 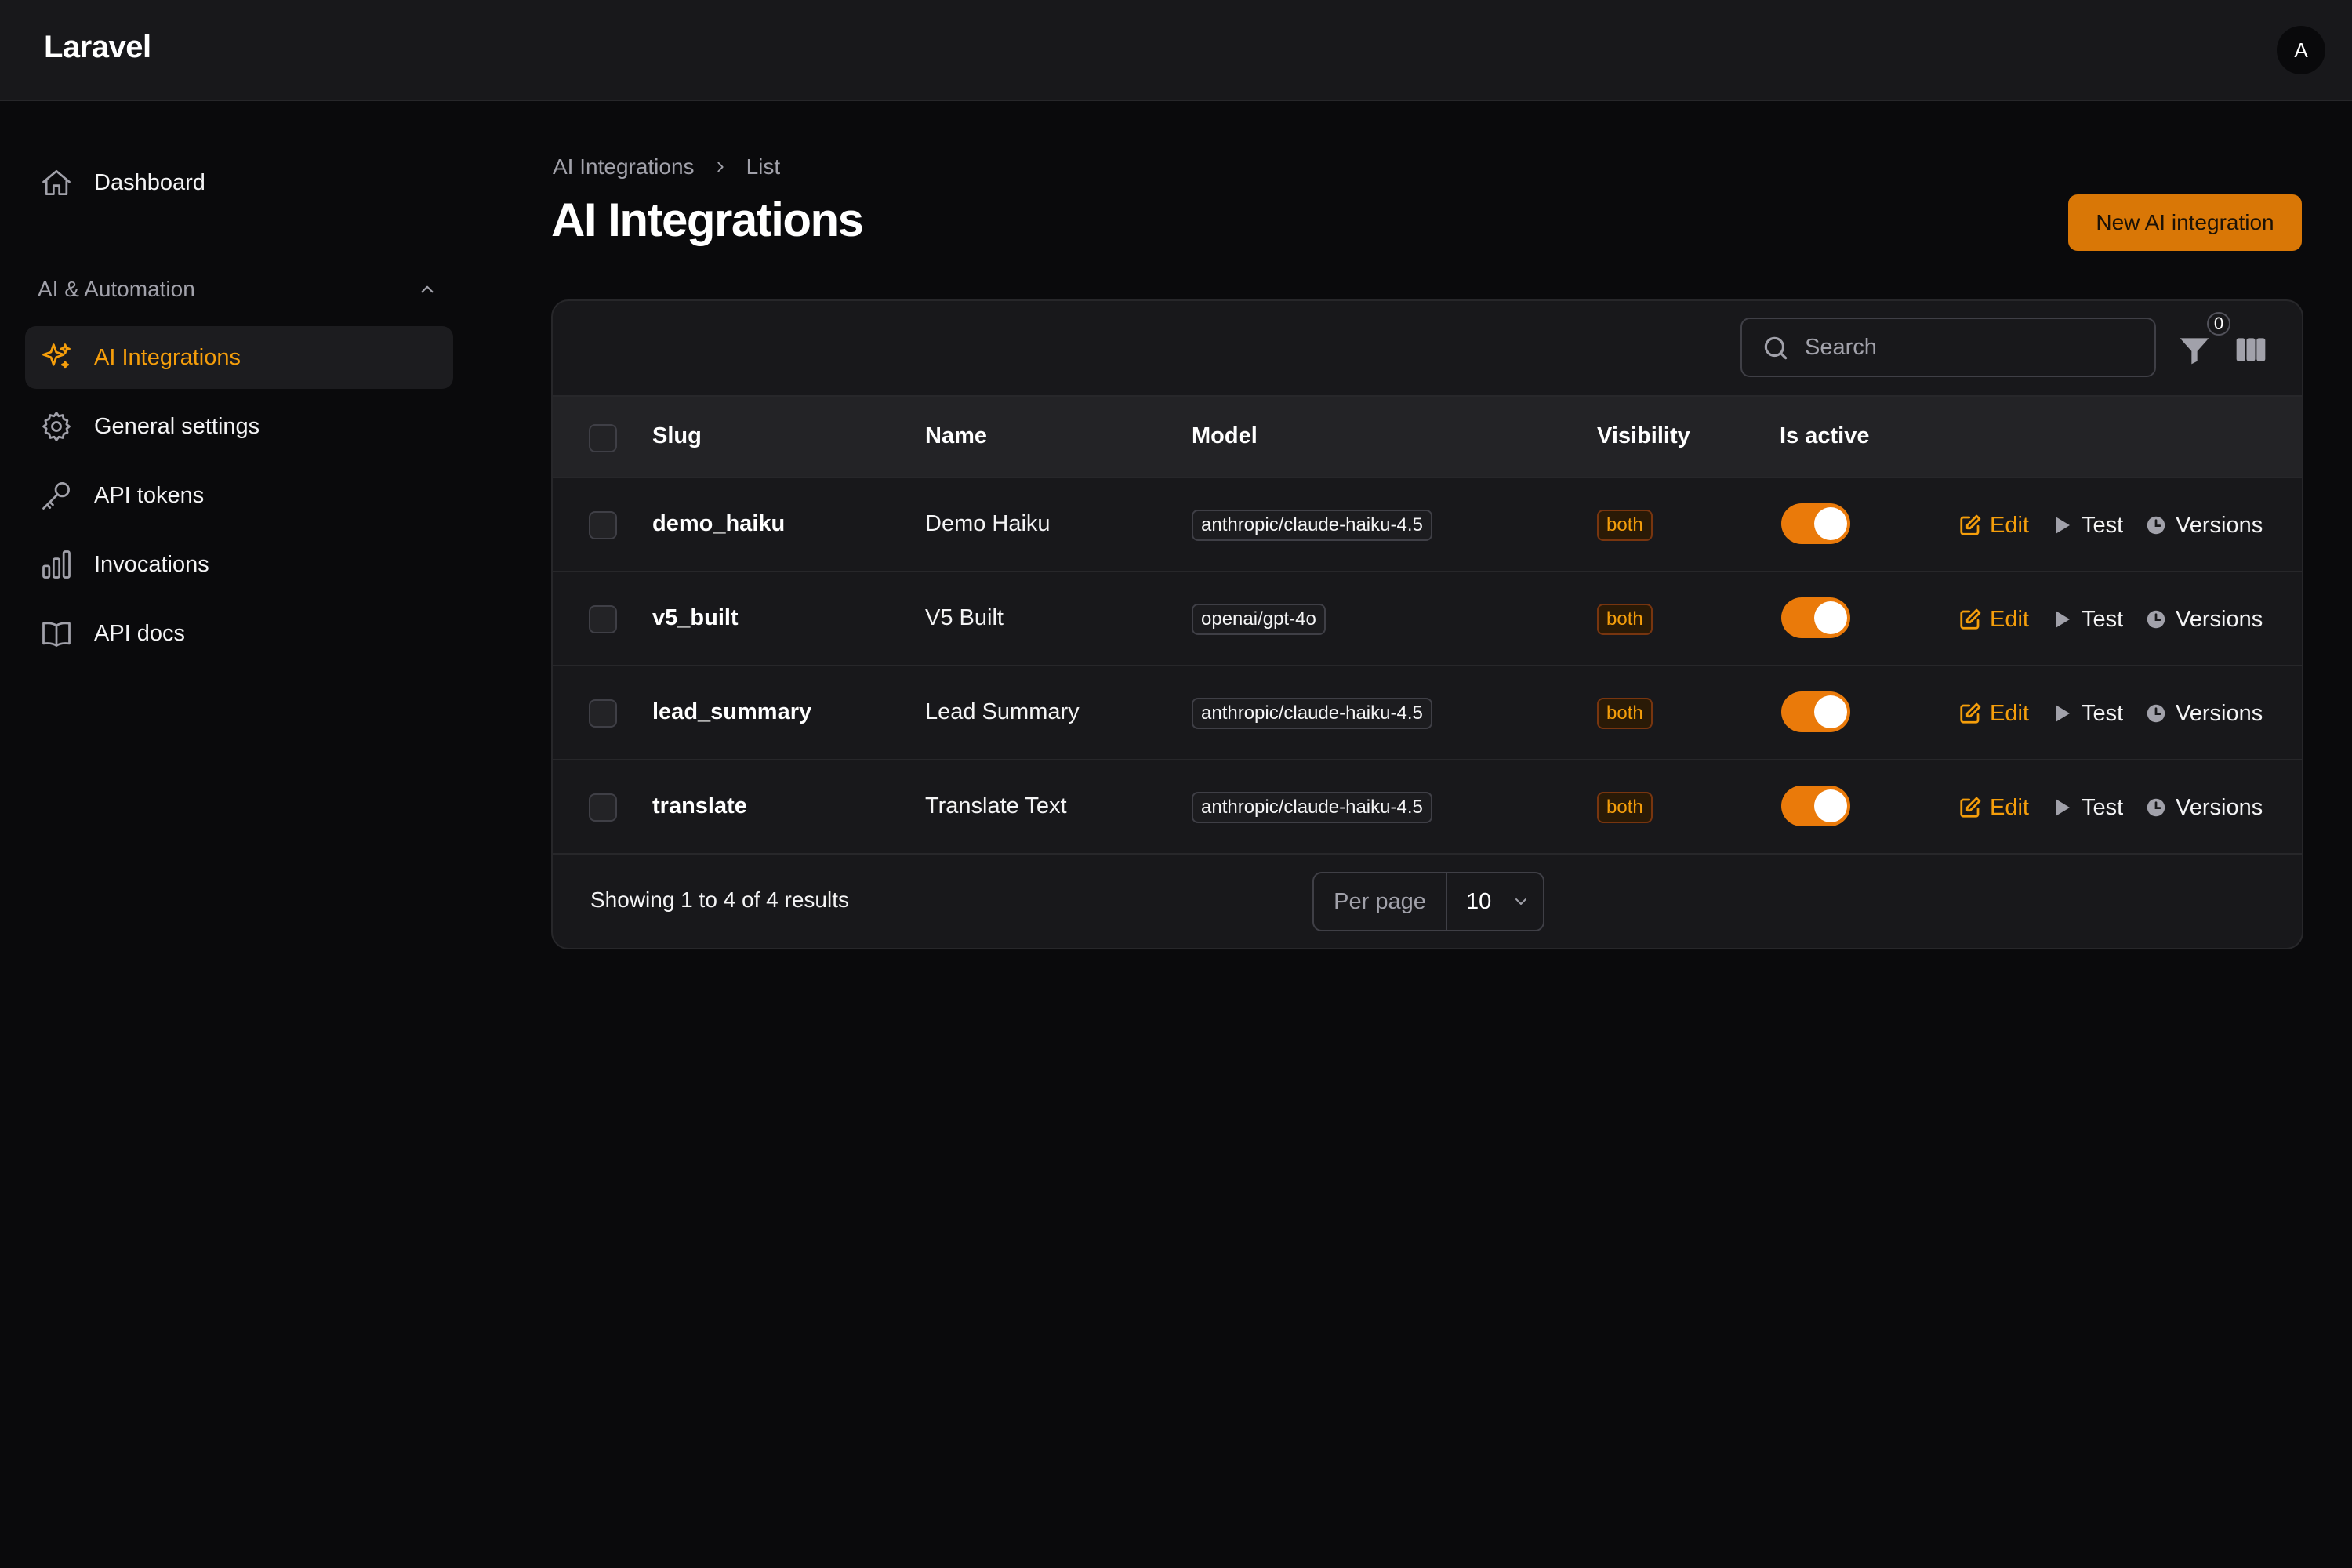 I want to click on sidebar-group-label: AI & Automation, so click(x=117, y=289).